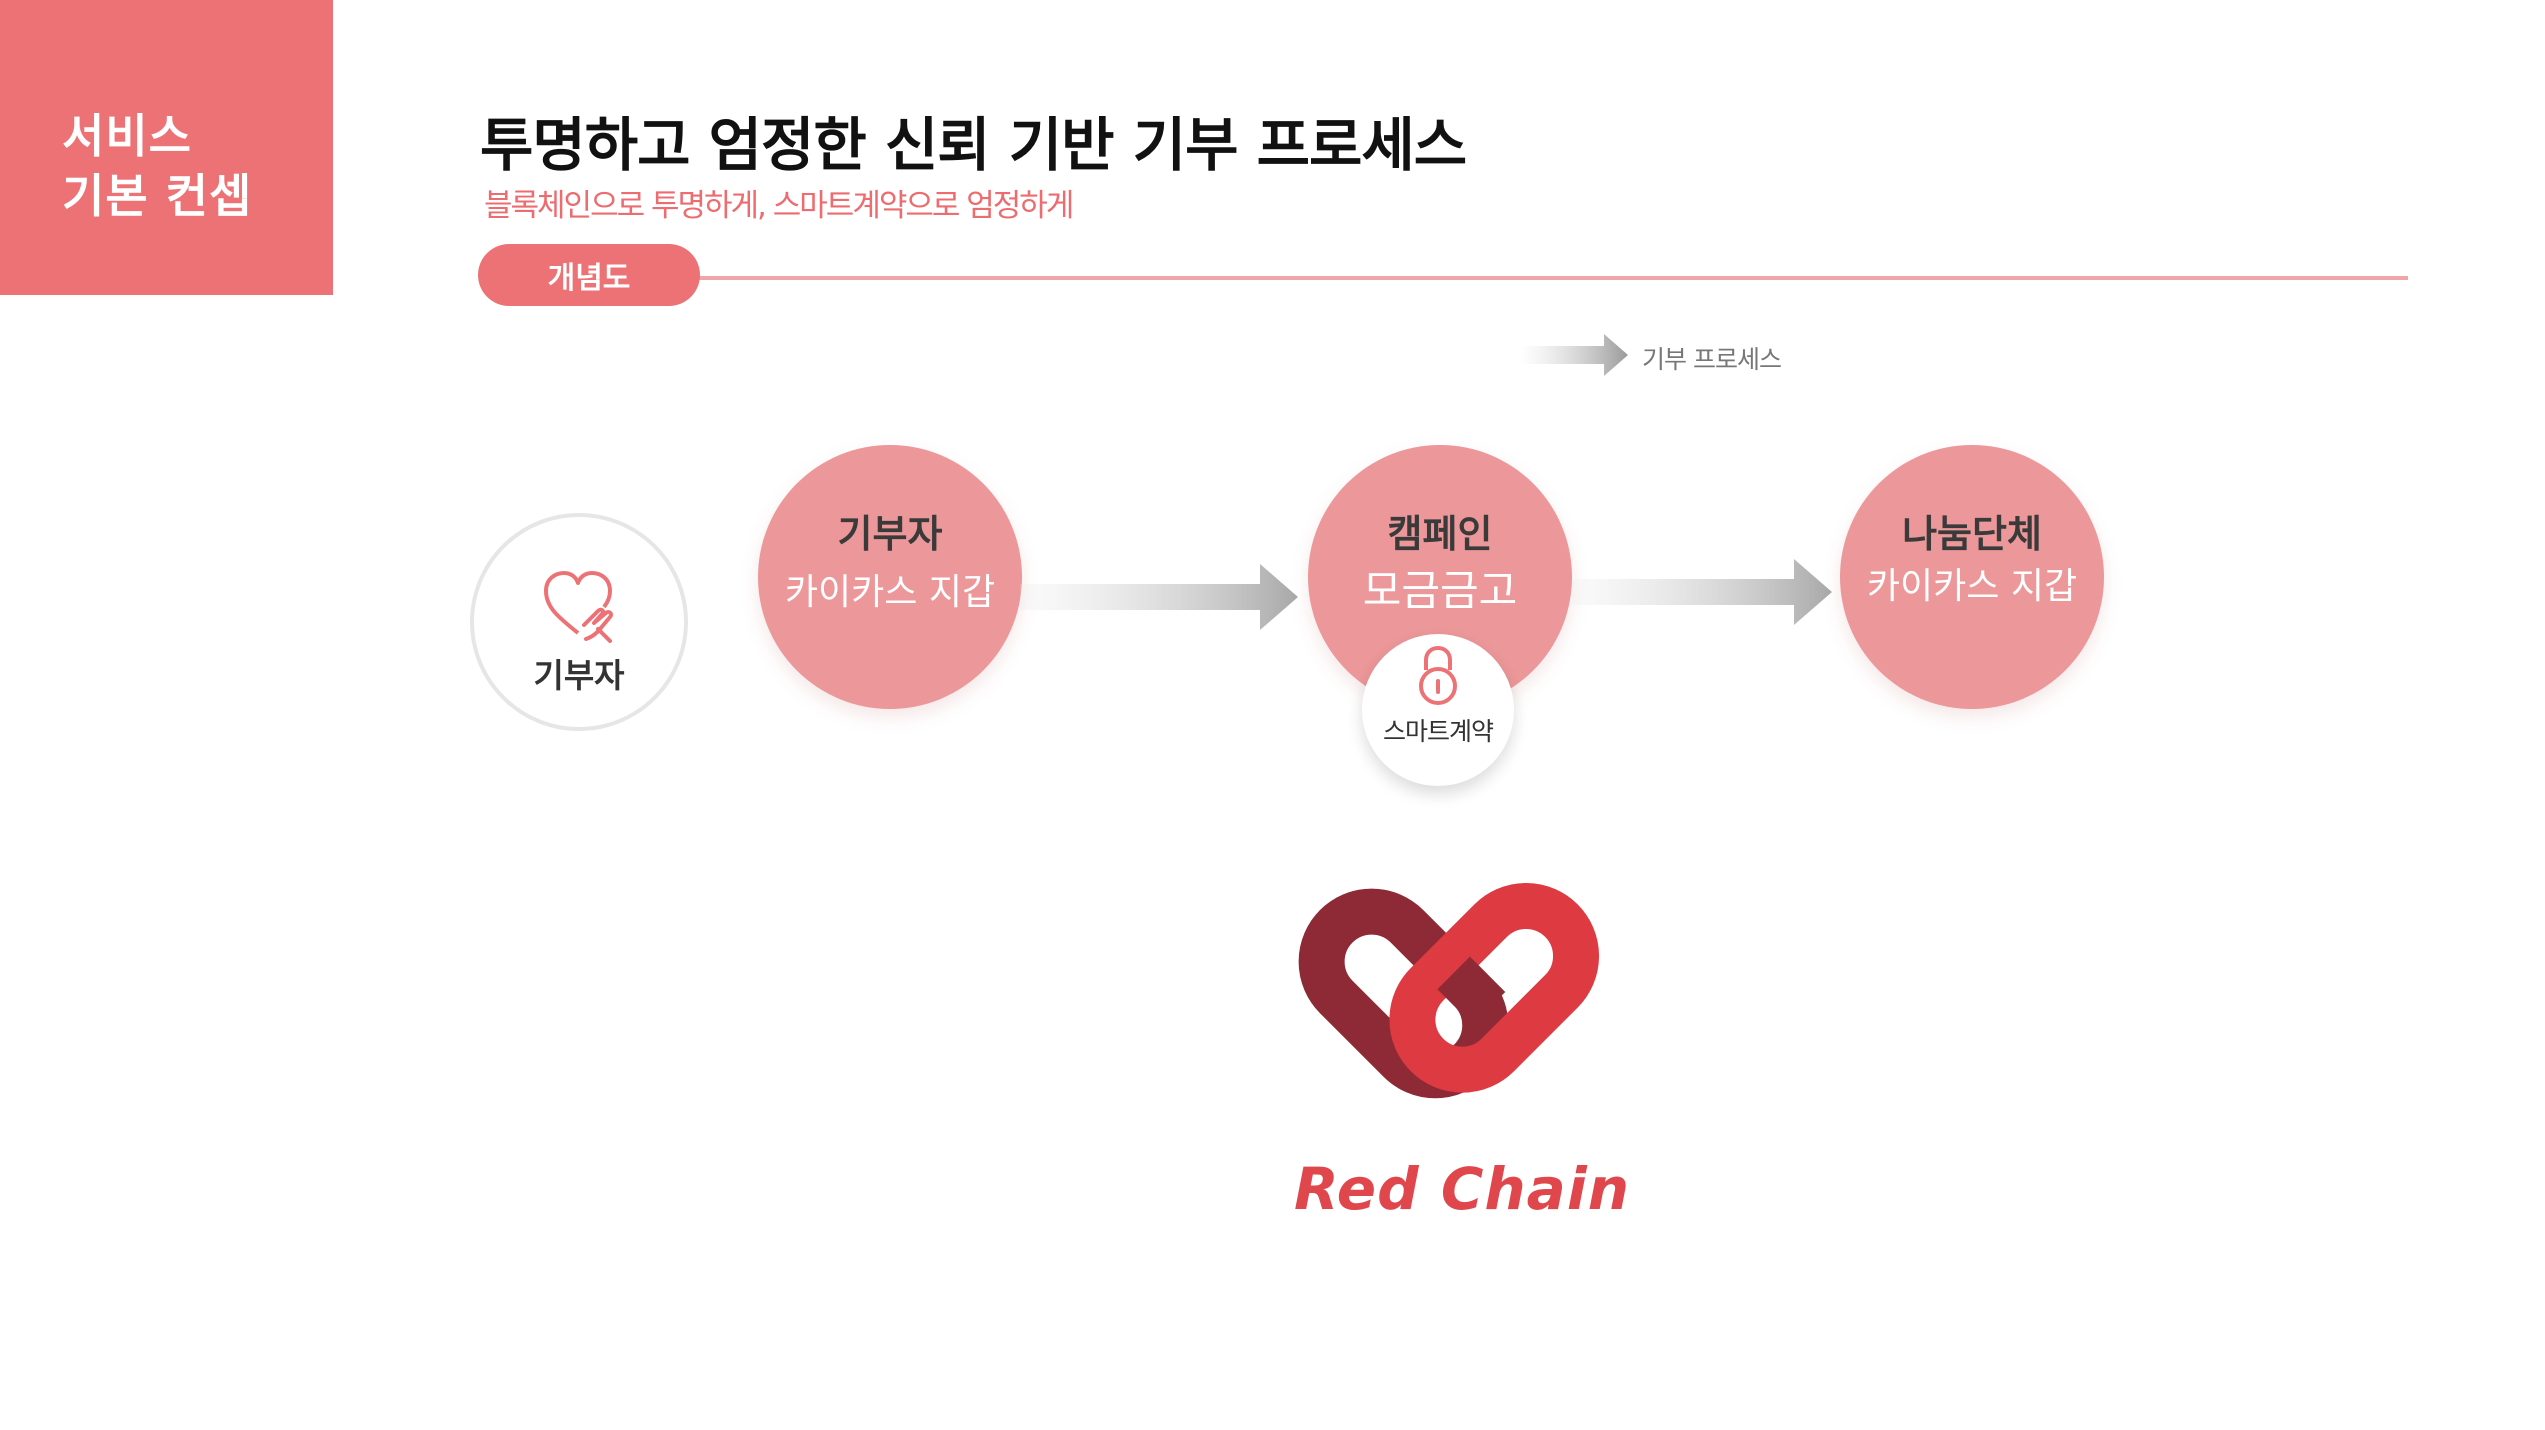 The image size is (2545, 1430). Describe the element at coordinates (973, 145) in the screenshot. I see `page-title: 투명하고 엄정한 신뢰 기반 기부 프로세스` at that location.